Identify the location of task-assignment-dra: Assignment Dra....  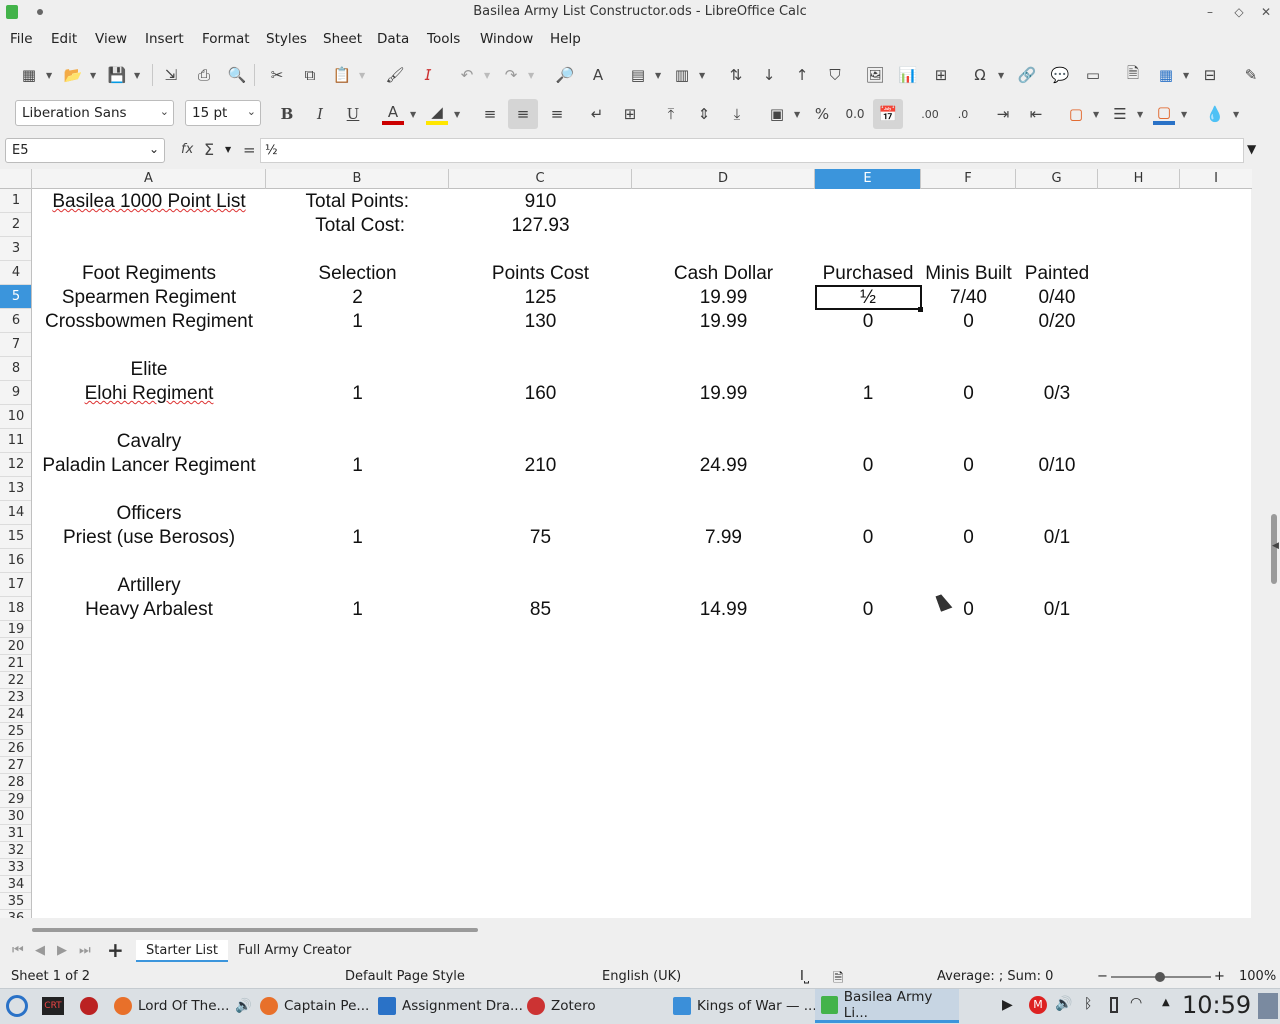
(450, 1006).